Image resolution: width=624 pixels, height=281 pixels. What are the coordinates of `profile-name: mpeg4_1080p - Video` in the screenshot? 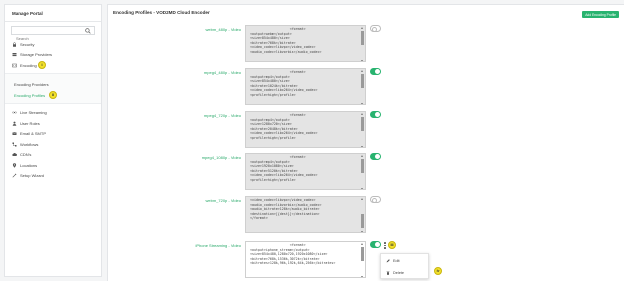 It's located at (221, 157).